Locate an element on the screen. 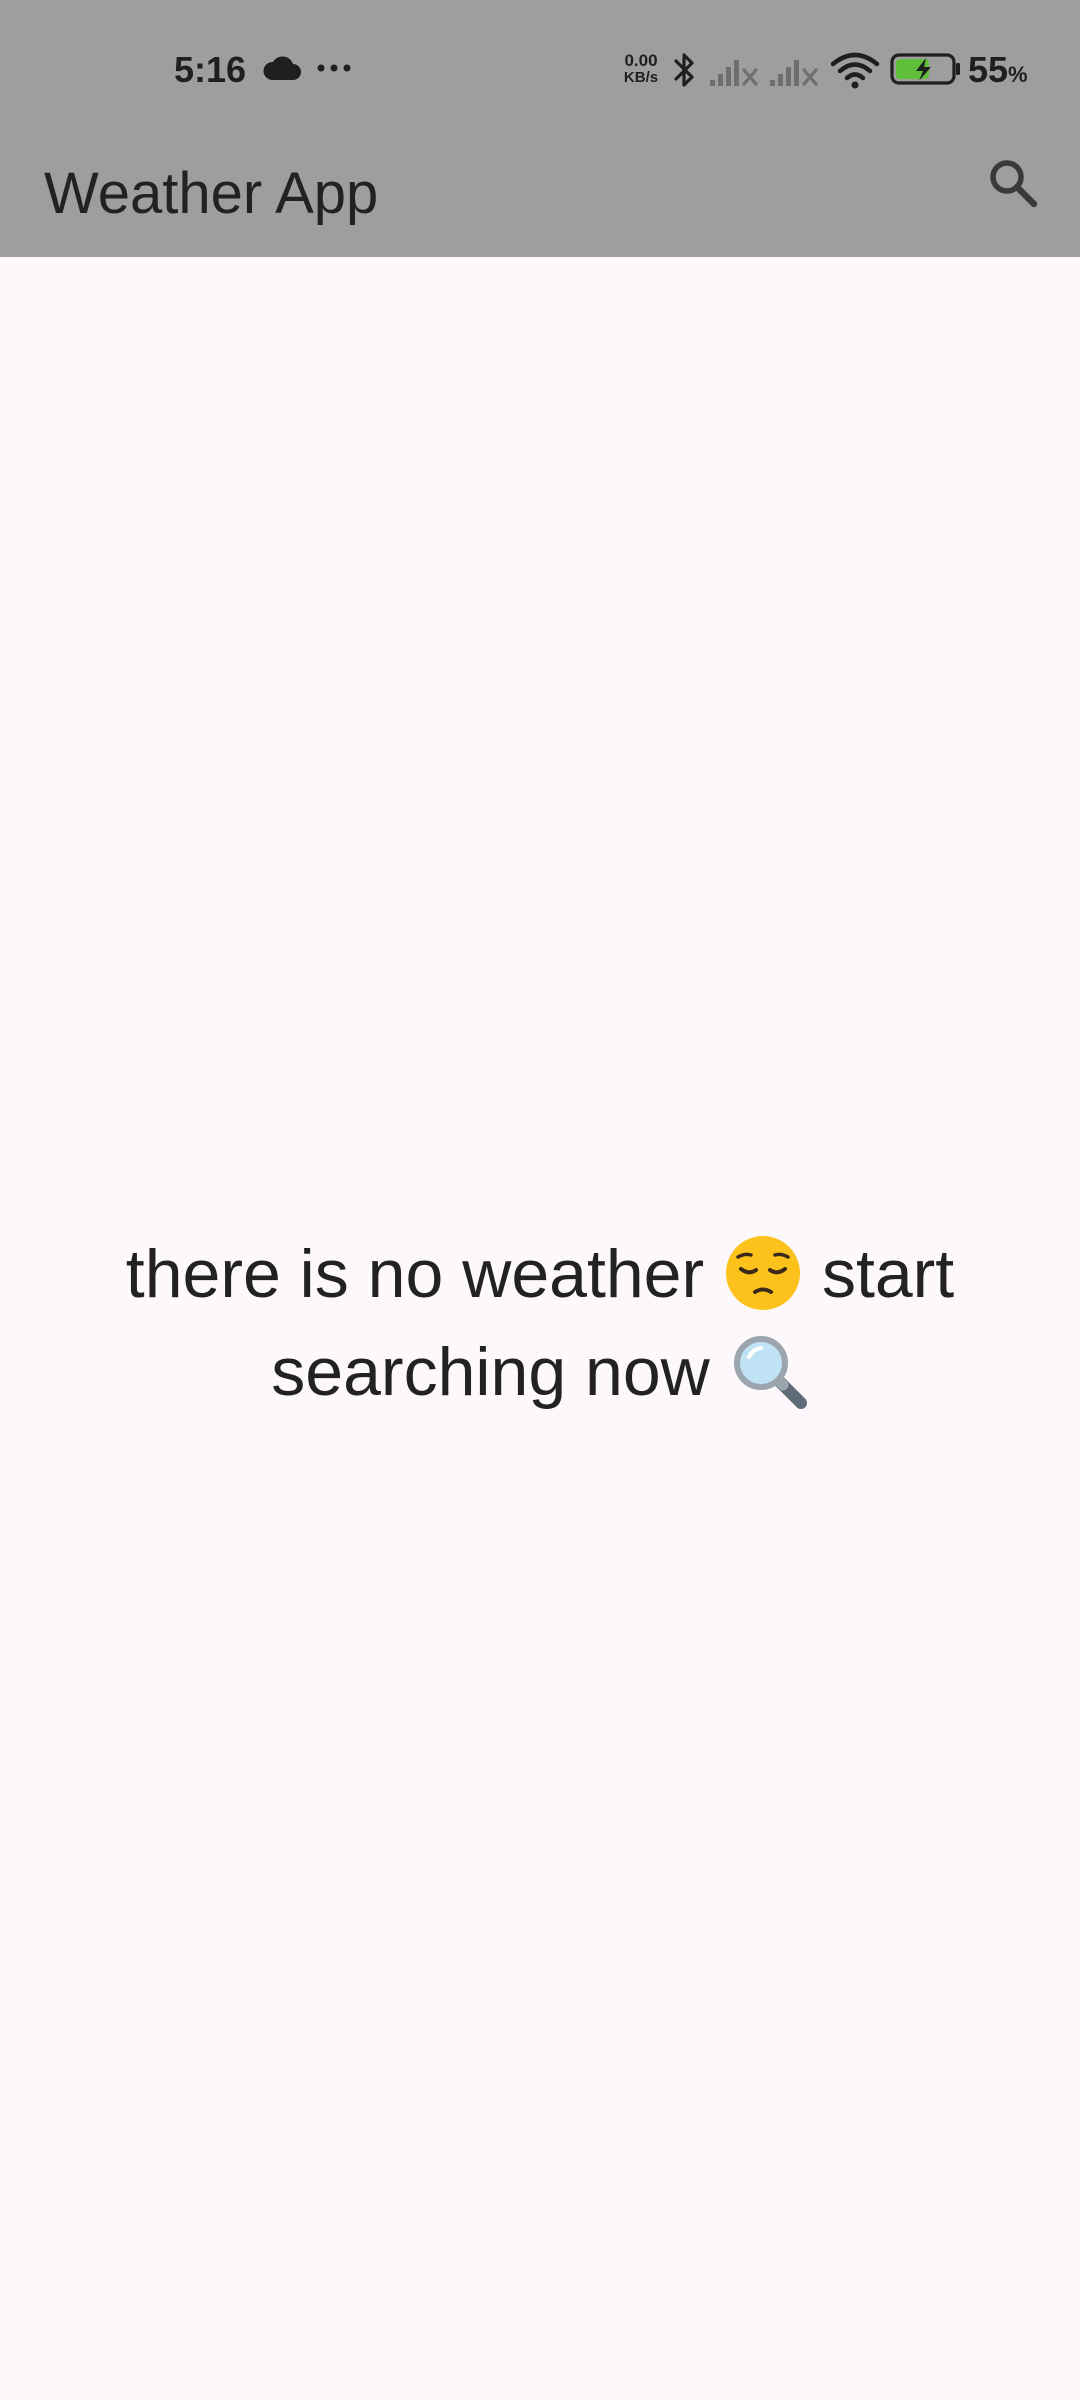  status-time: 5:16 is located at coordinates (210, 69).